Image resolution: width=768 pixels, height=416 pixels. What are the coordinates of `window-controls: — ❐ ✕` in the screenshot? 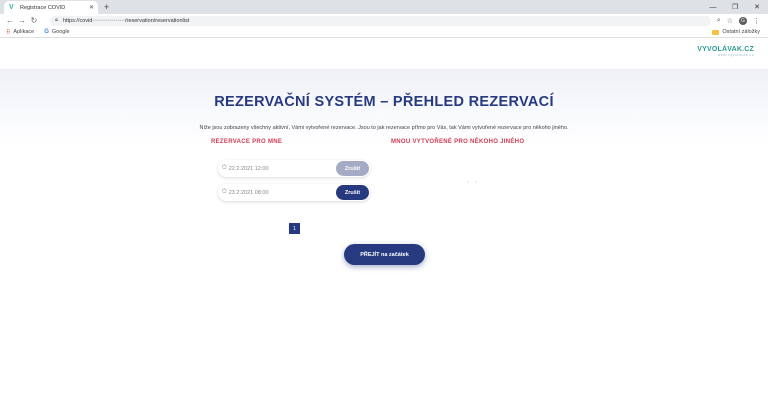 It's located at (735, 7).